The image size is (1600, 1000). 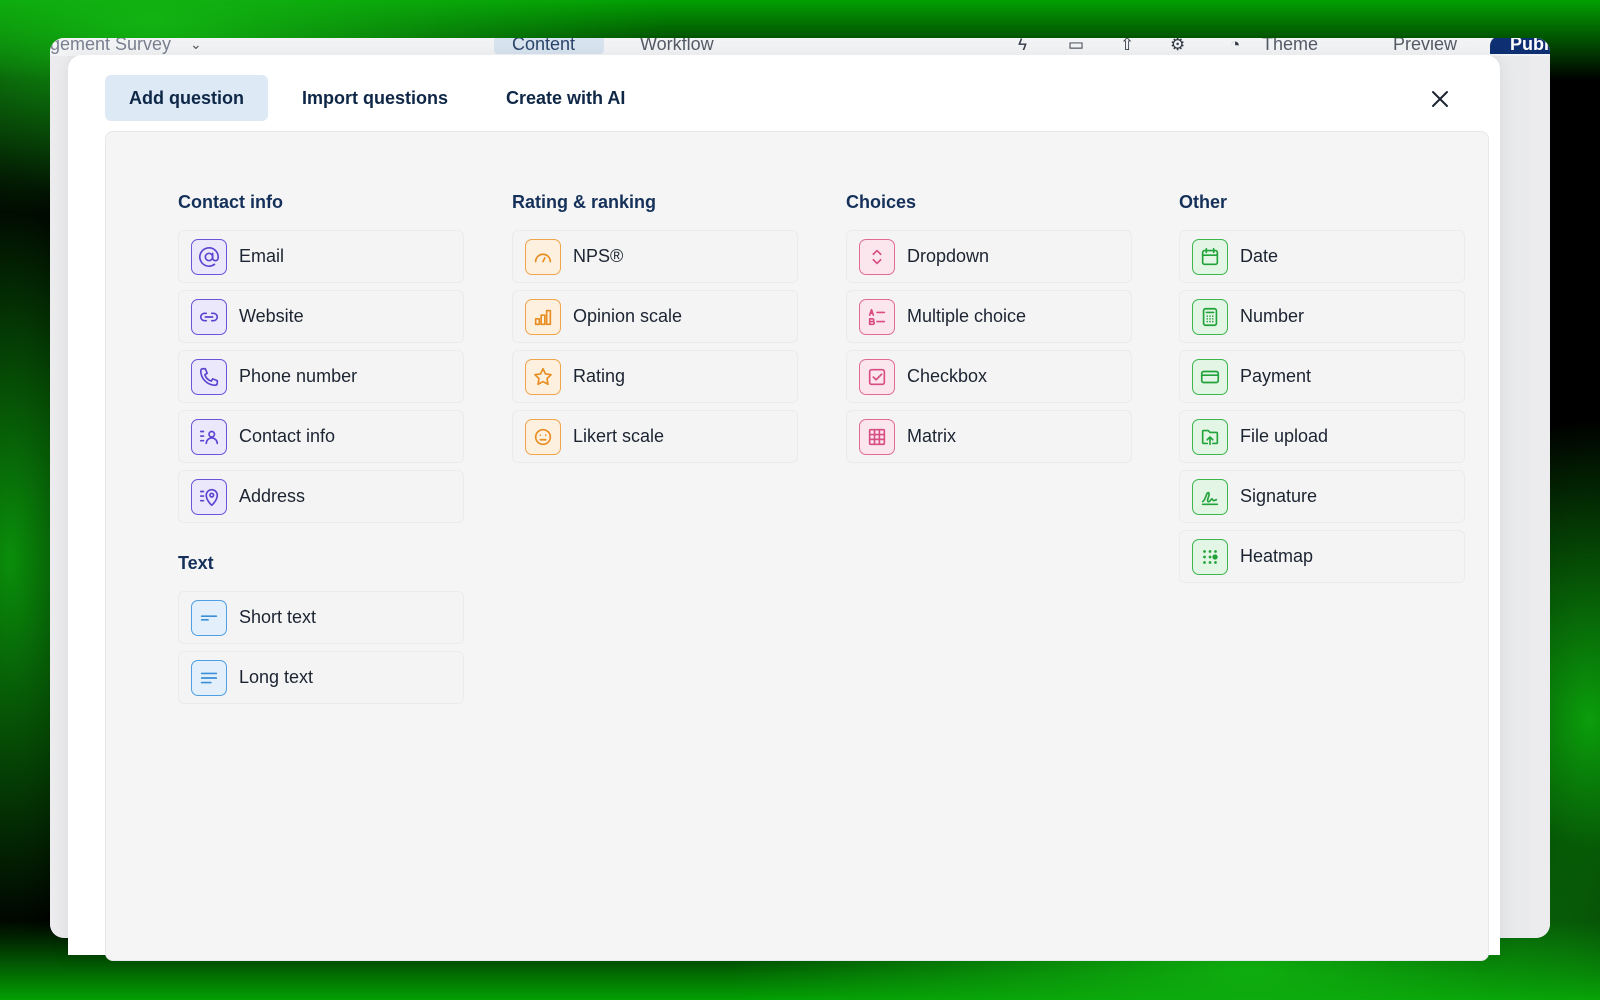 I want to click on question-type-label: Phone number, so click(x=298, y=376).